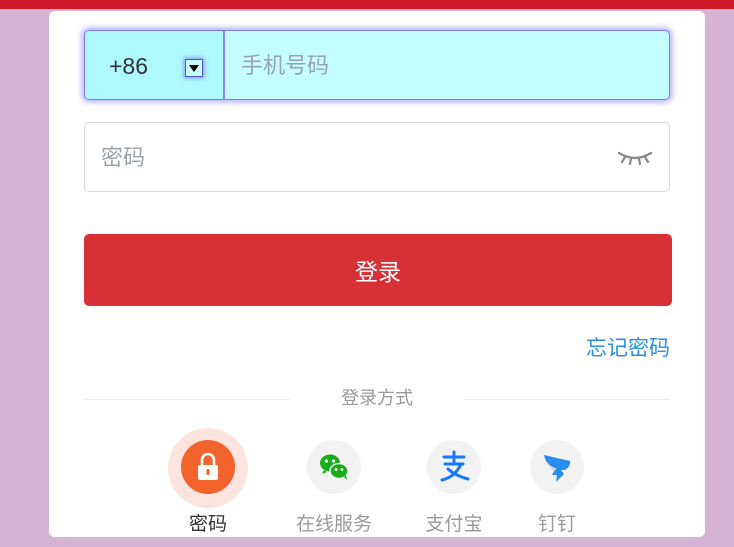  What do you see at coordinates (378, 270) in the screenshot?
I see `login-button: 登录` at bounding box center [378, 270].